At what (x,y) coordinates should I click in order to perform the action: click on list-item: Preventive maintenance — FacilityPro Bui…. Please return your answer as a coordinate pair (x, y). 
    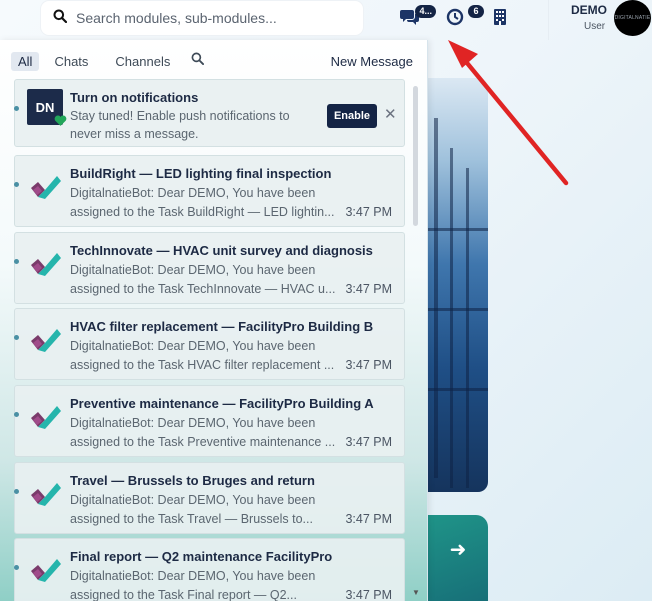
    Looking at the image, I should click on (209, 421).